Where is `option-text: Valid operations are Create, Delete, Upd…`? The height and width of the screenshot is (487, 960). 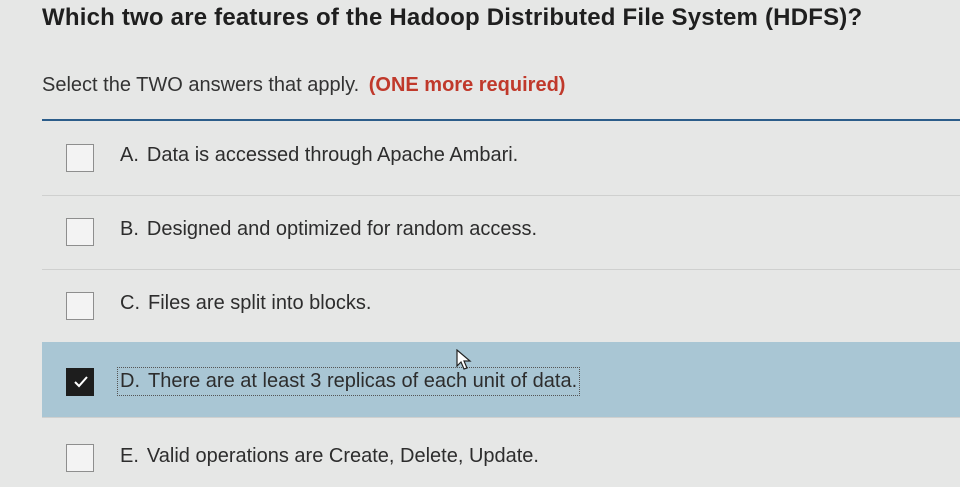 option-text: Valid operations are Create, Delete, Upd… is located at coordinates (342, 456).